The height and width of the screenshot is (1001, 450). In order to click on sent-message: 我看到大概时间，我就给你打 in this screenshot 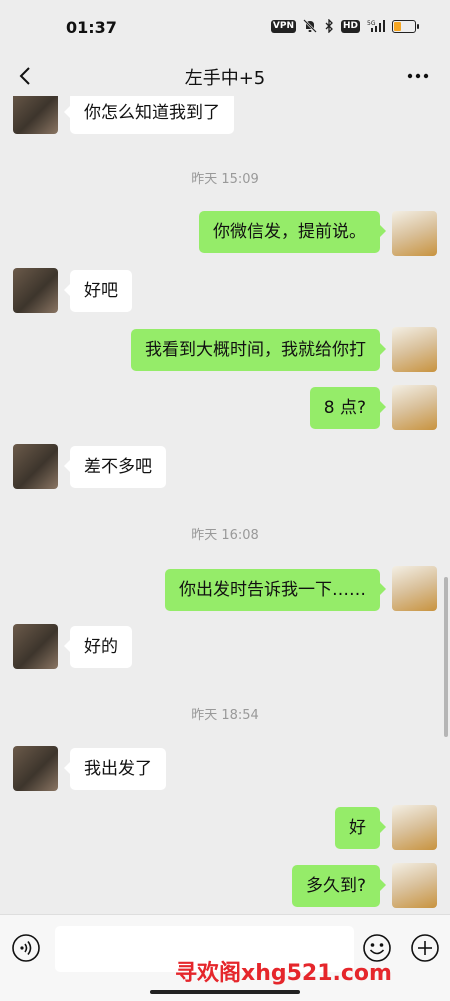, I will do `click(258, 350)`.